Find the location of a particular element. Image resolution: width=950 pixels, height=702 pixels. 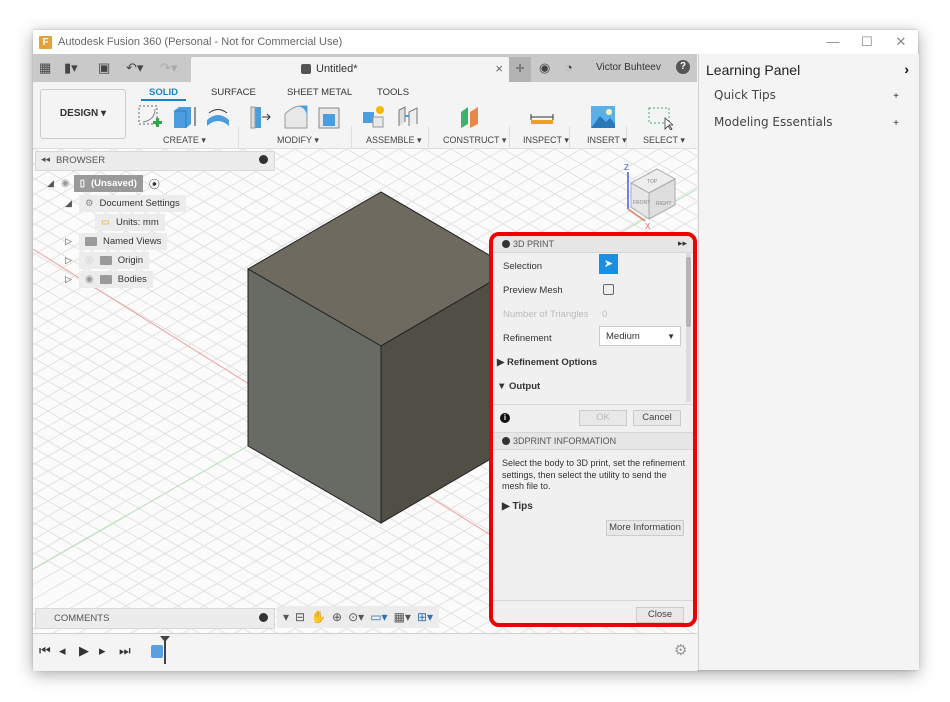

tree-document-settings: ◢ ⚙ Document Settings is located at coordinates (125, 203).